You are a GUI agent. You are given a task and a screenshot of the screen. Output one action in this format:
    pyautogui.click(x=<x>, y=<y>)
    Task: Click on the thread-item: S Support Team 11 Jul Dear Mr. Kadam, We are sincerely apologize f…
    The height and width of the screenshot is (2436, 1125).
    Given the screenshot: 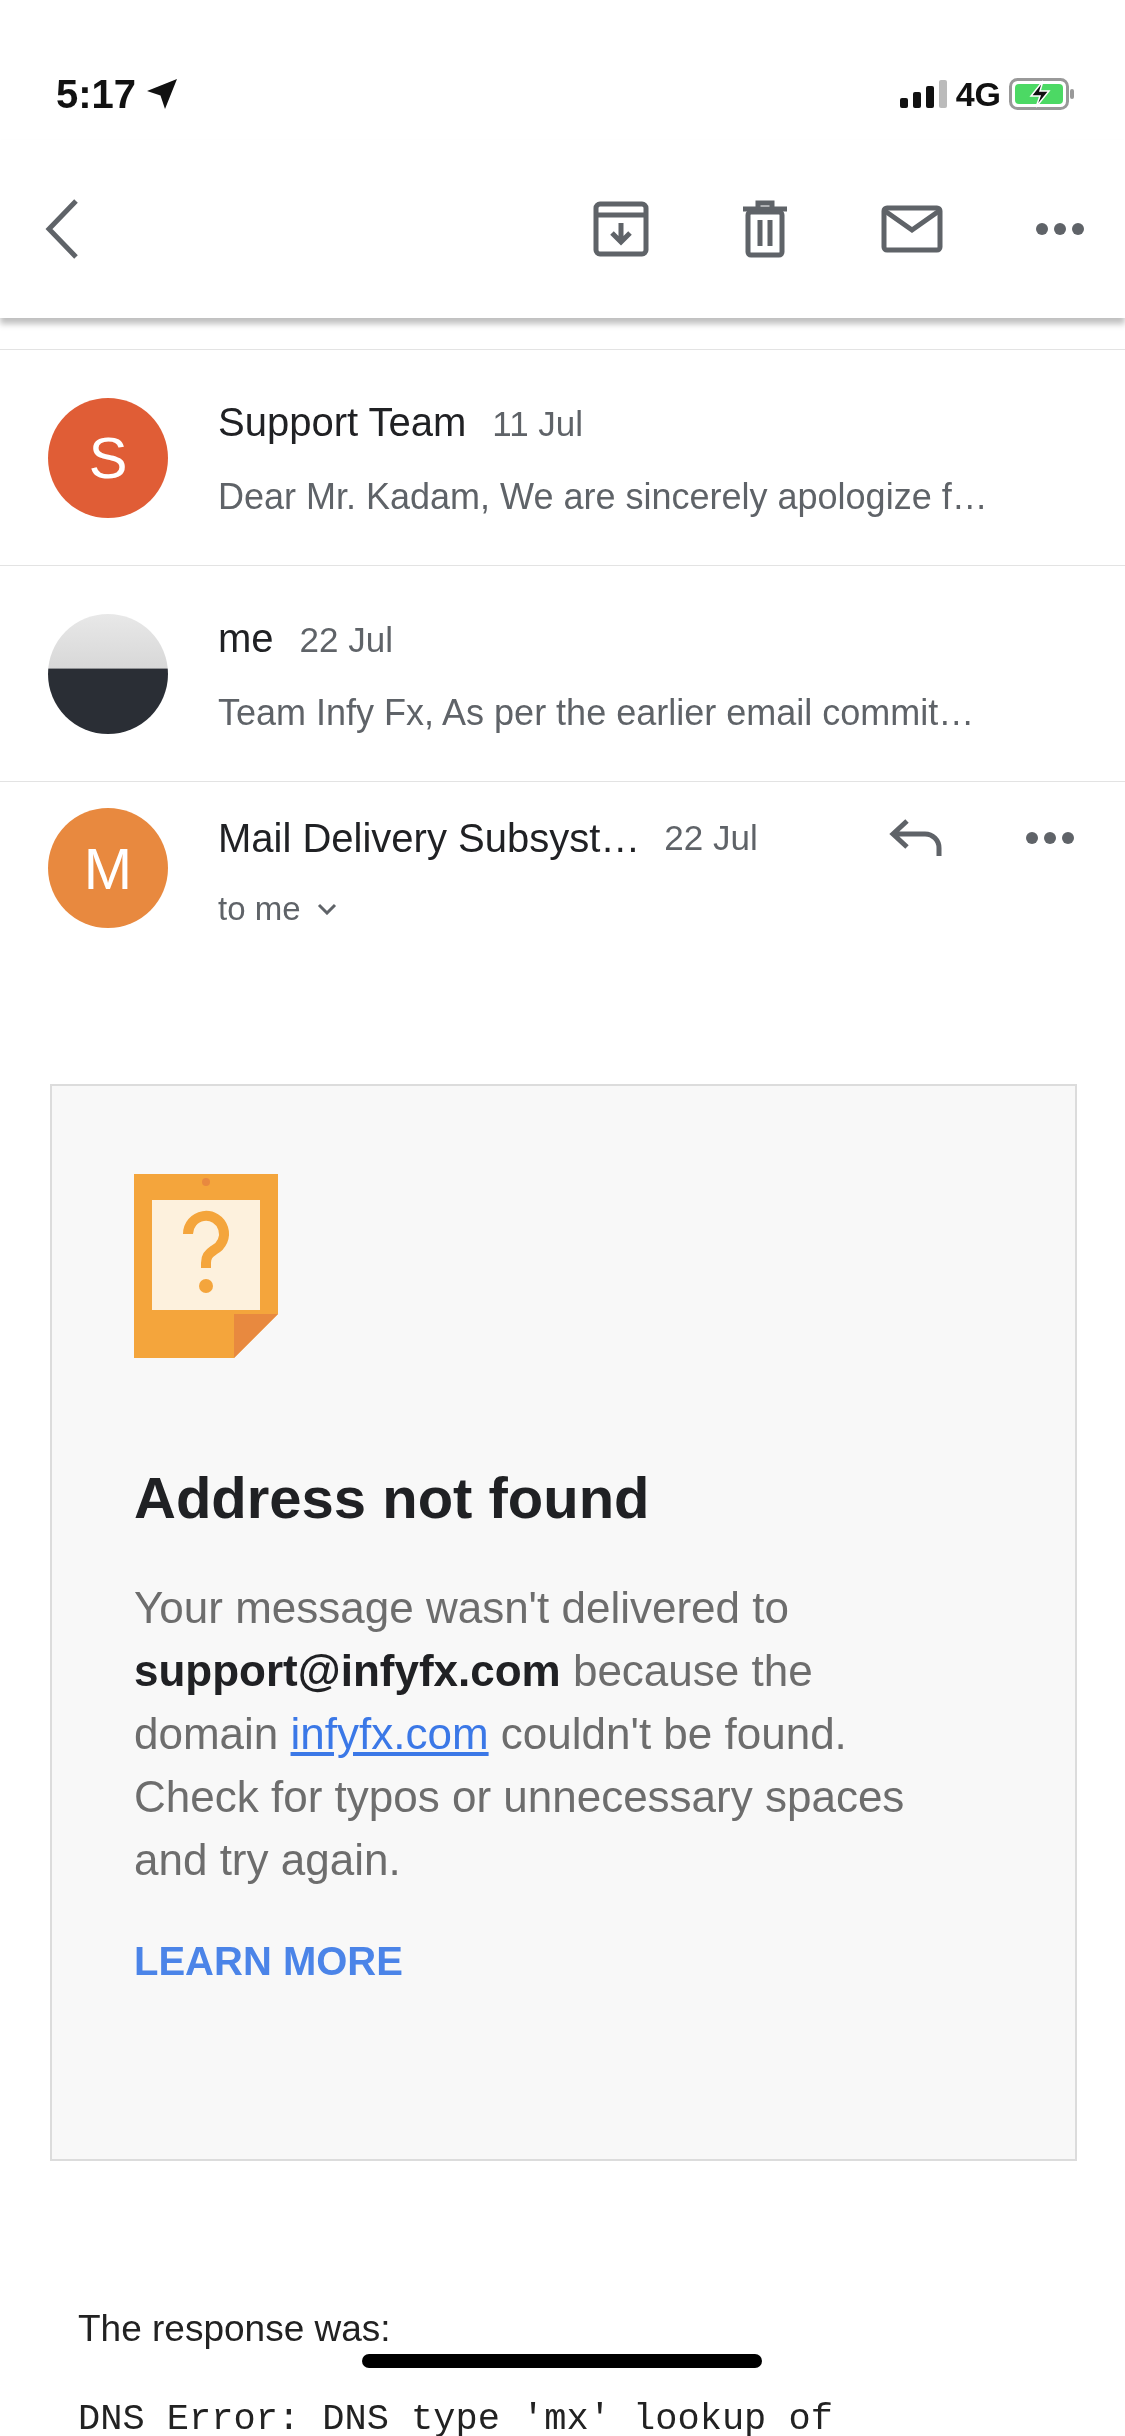 What is the action you would take?
    pyautogui.click(x=562, y=458)
    